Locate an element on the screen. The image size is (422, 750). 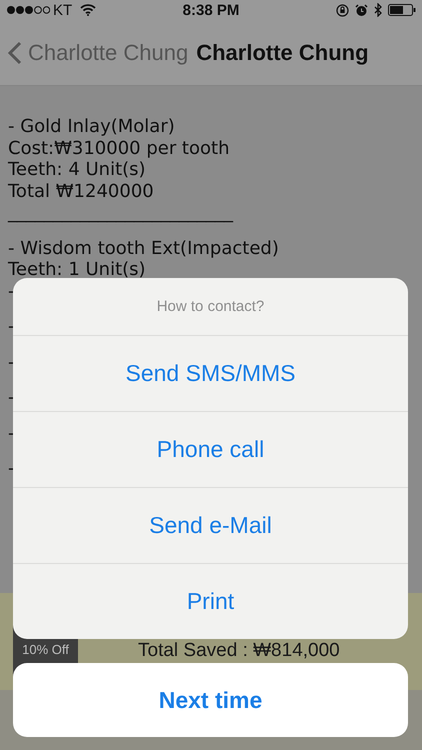
action-option: Phone call is located at coordinates (210, 449).